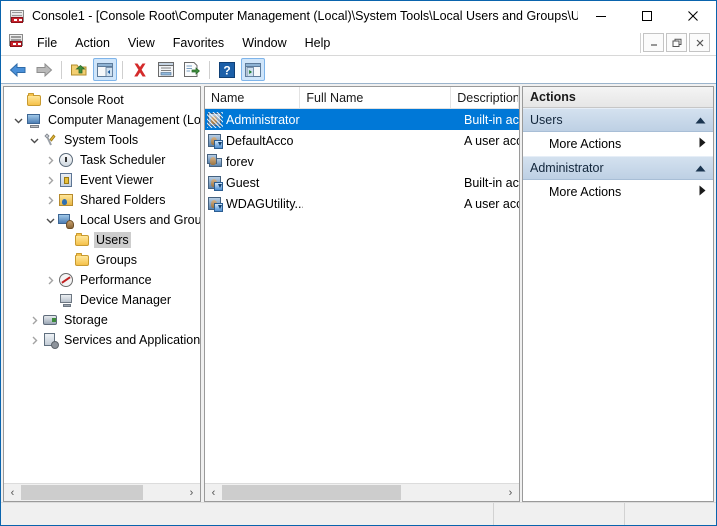 The height and width of the screenshot is (526, 717). What do you see at coordinates (141, 43) in the screenshot?
I see `menu-view: View` at bounding box center [141, 43].